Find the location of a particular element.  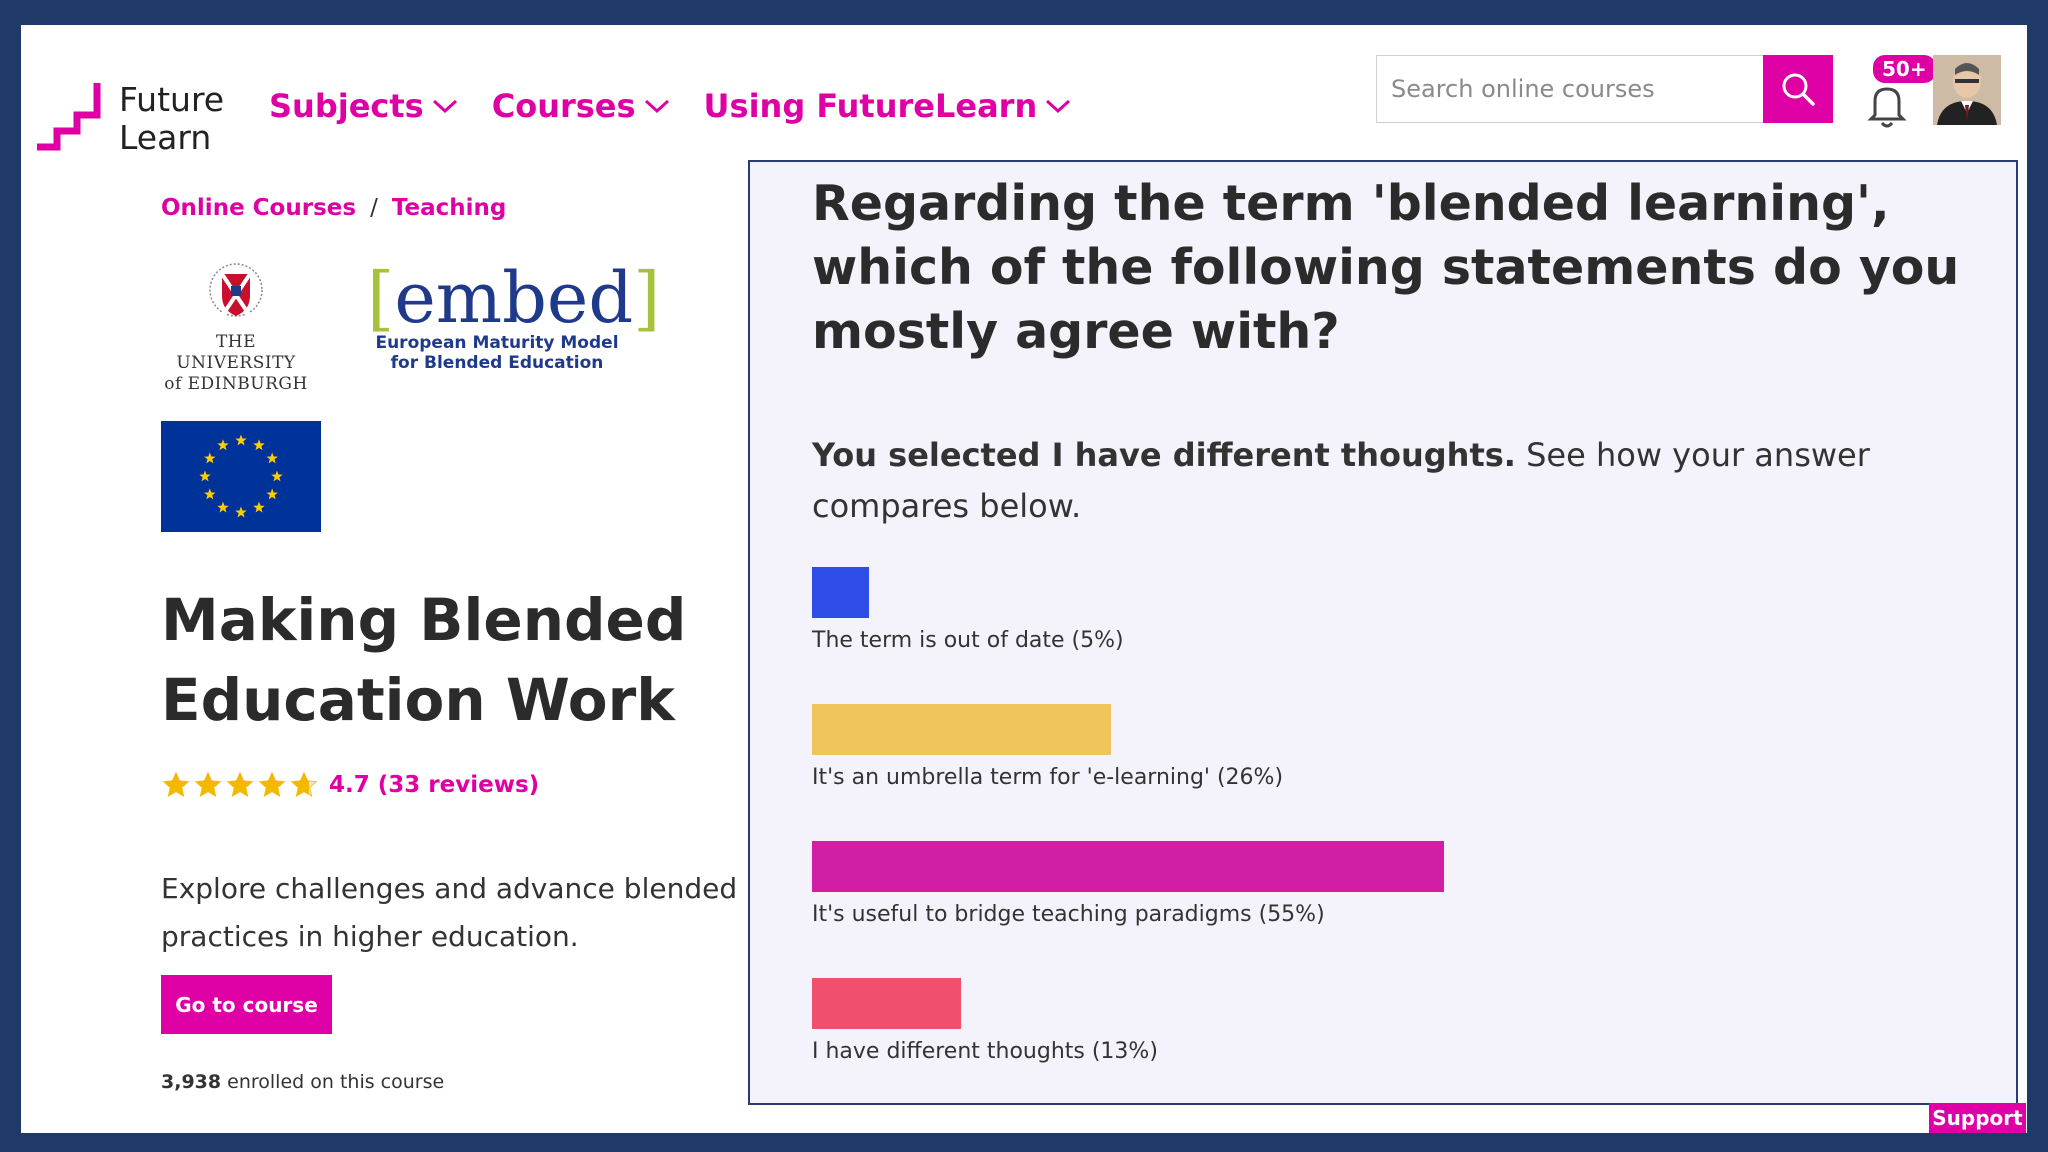

course-rating: 4.7 (33 reviews) is located at coordinates (350, 785).